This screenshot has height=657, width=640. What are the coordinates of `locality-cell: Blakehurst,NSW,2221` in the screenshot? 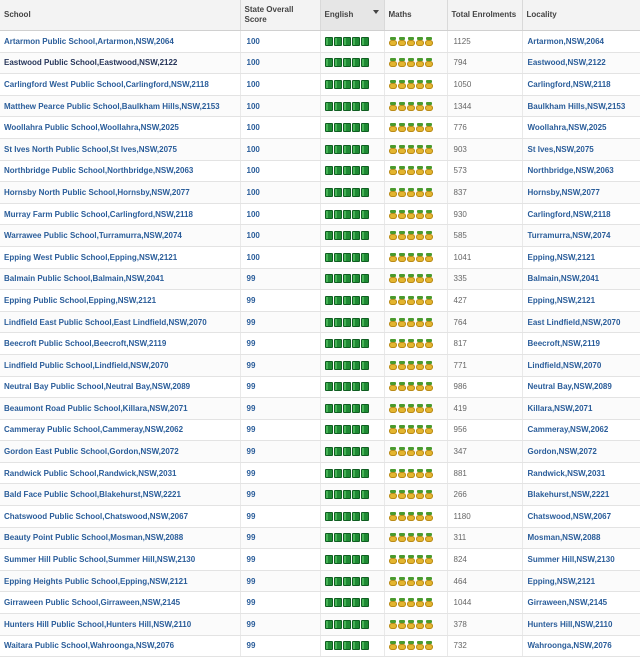 It's located at (581, 495).